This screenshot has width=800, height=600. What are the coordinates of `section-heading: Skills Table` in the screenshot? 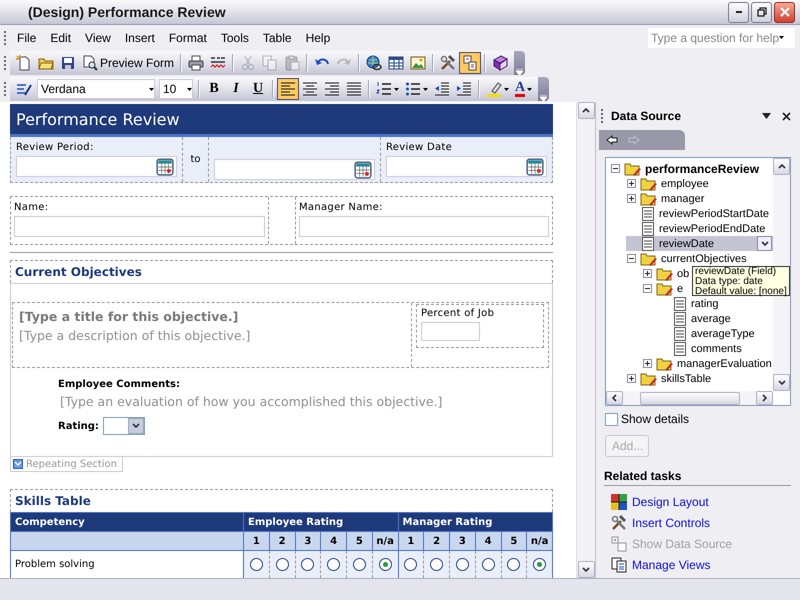 It's located at (53, 501).